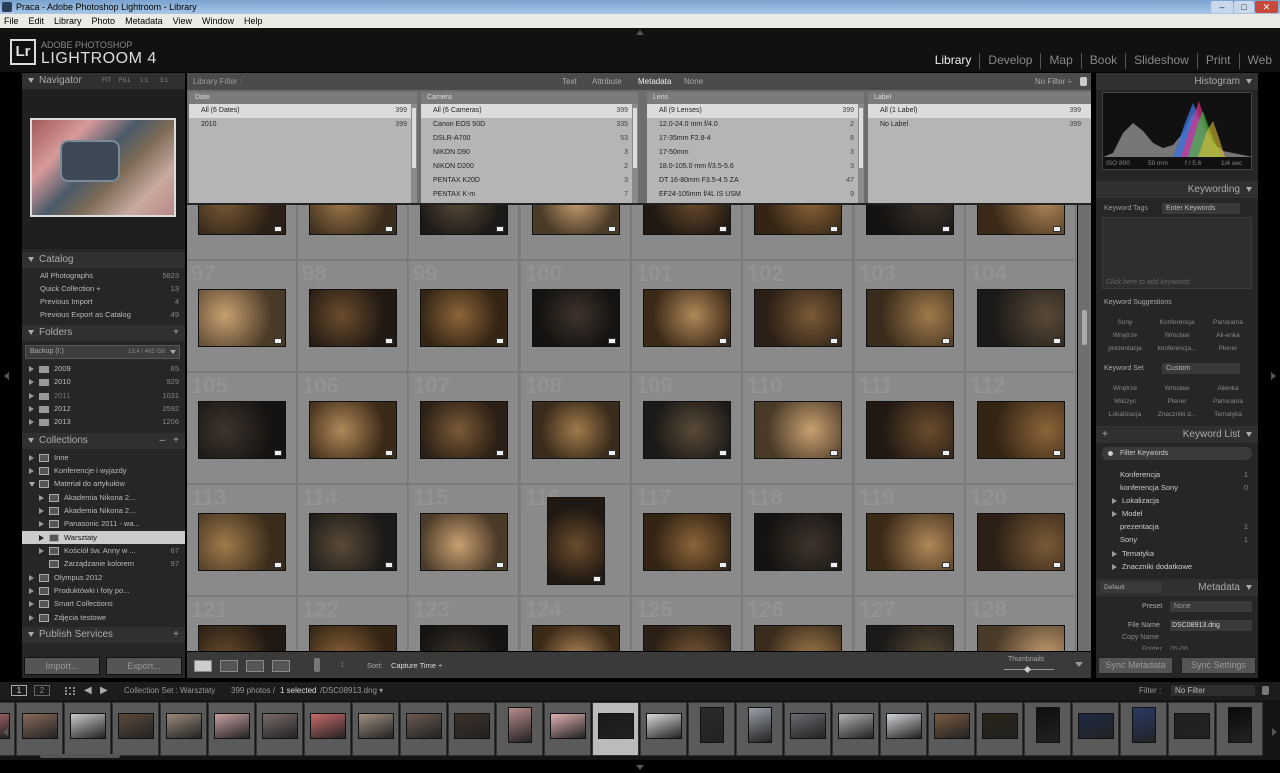  I want to click on keyword-suggestion: Plener, so click(1228, 348).